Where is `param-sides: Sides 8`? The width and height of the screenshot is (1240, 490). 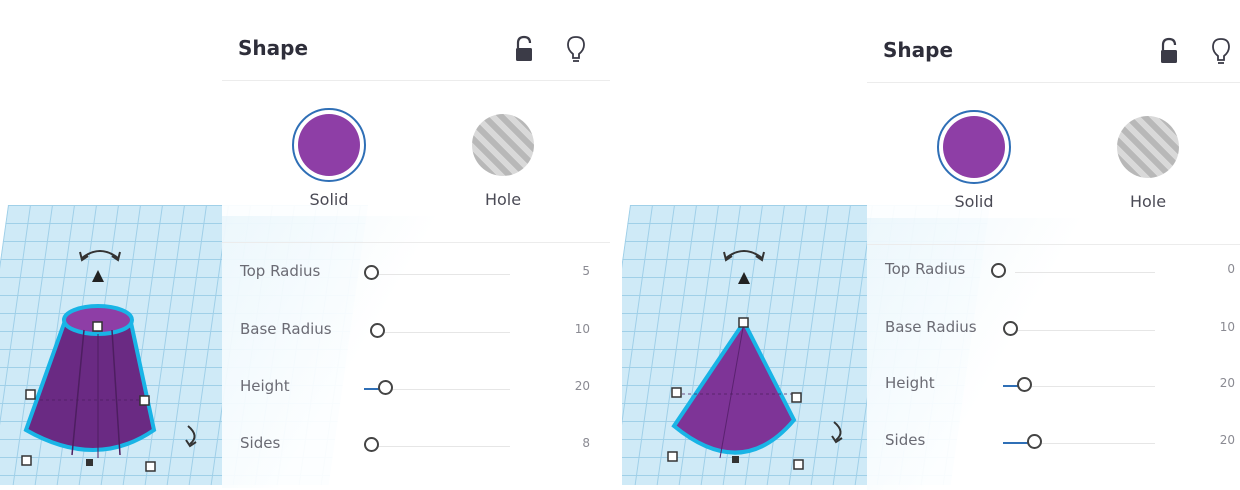 param-sides: Sides 8 is located at coordinates (415, 446).